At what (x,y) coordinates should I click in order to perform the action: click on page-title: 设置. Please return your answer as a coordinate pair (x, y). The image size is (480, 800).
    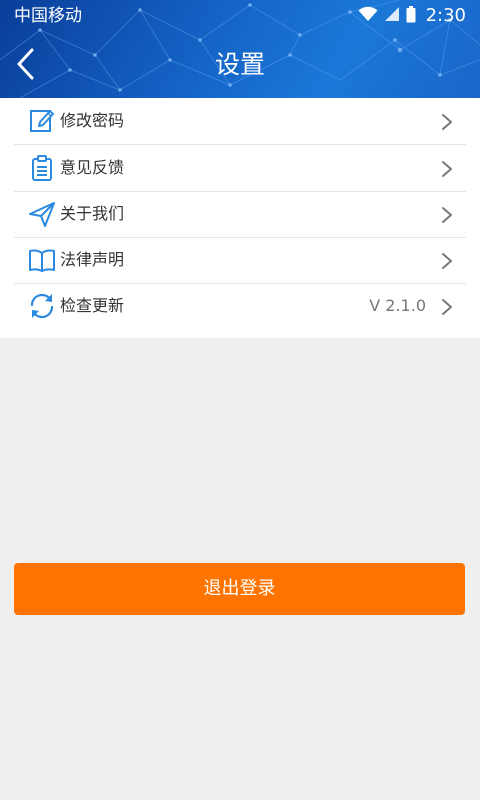
    Looking at the image, I should click on (239, 64).